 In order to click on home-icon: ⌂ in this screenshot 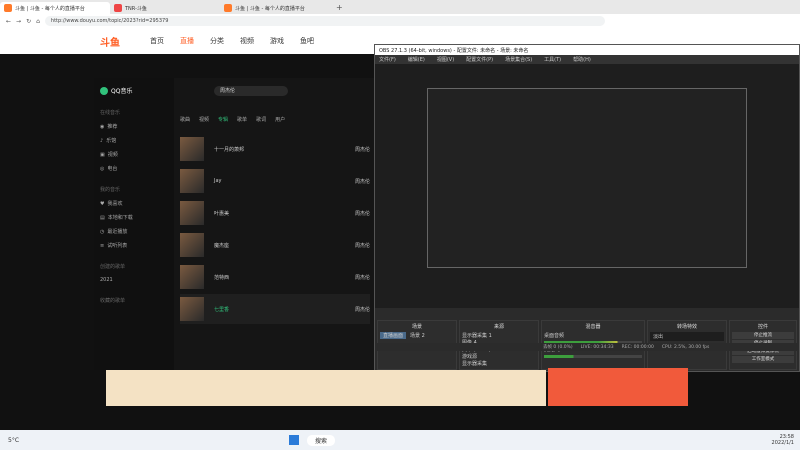, I will do `click(38, 21)`.